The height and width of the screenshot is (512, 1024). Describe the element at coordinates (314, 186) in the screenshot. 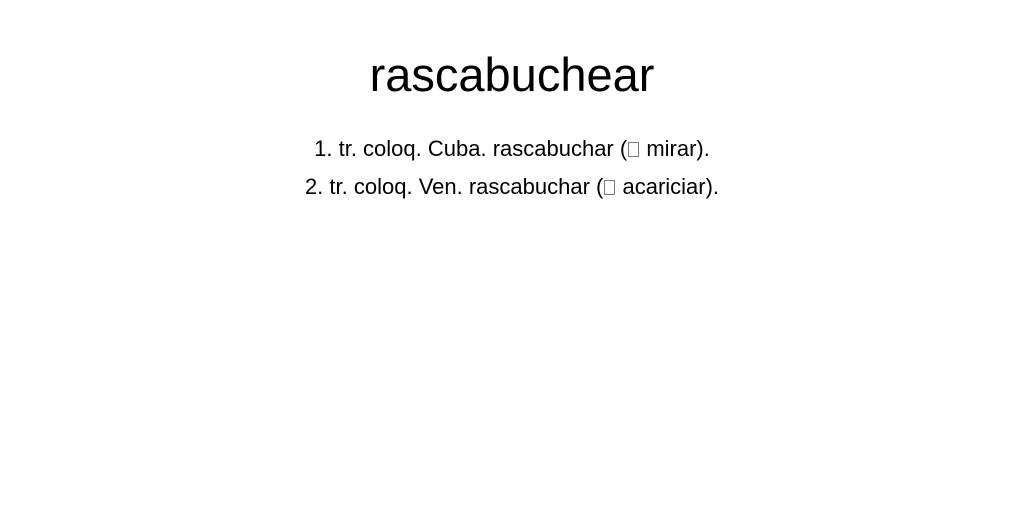

I see `sense-number: 2.` at that location.